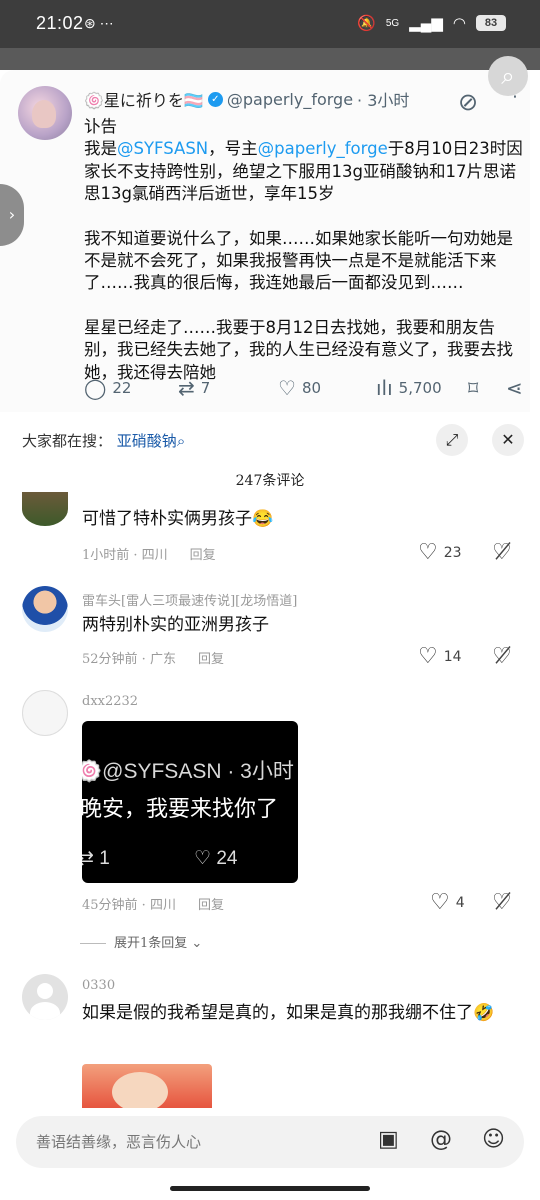 Image resolution: width=540 pixels, height=1200 pixels. What do you see at coordinates (96, 858) in the screenshot?
I see `embed-retweets: ⇄ 1` at bounding box center [96, 858].